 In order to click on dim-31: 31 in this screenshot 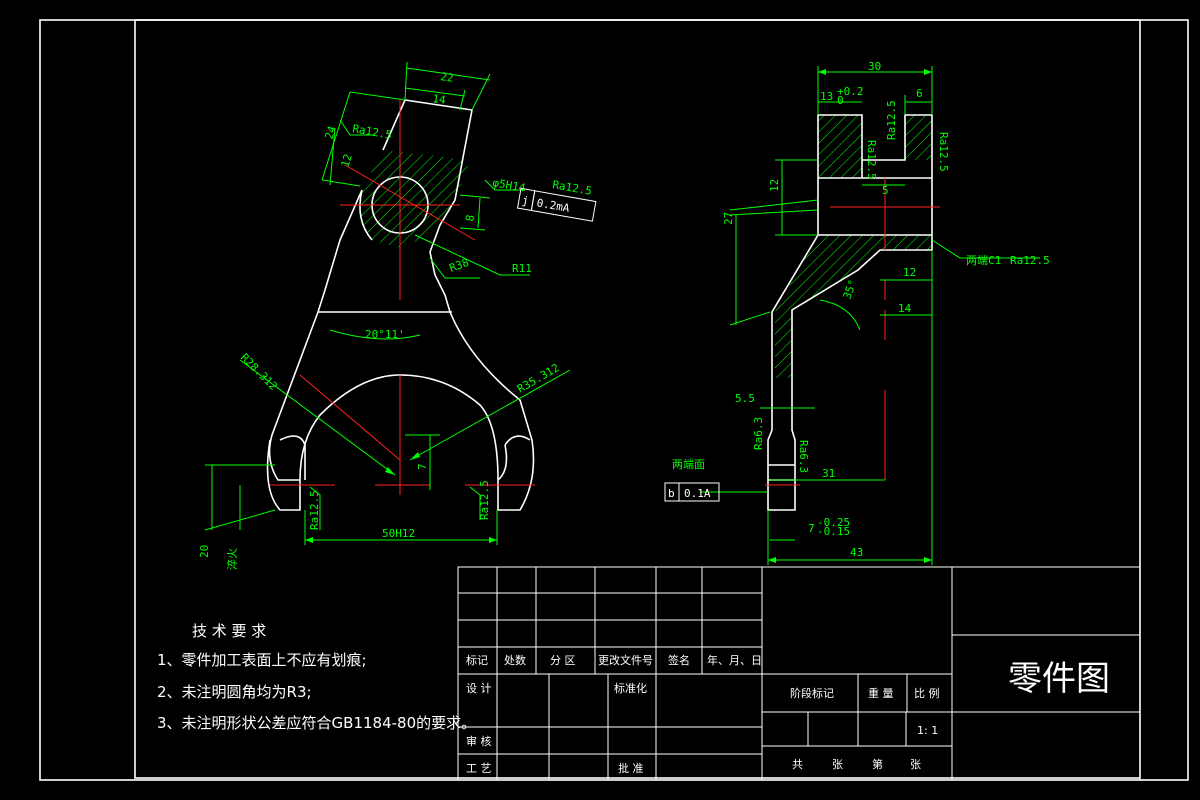, I will do `click(828, 473)`.